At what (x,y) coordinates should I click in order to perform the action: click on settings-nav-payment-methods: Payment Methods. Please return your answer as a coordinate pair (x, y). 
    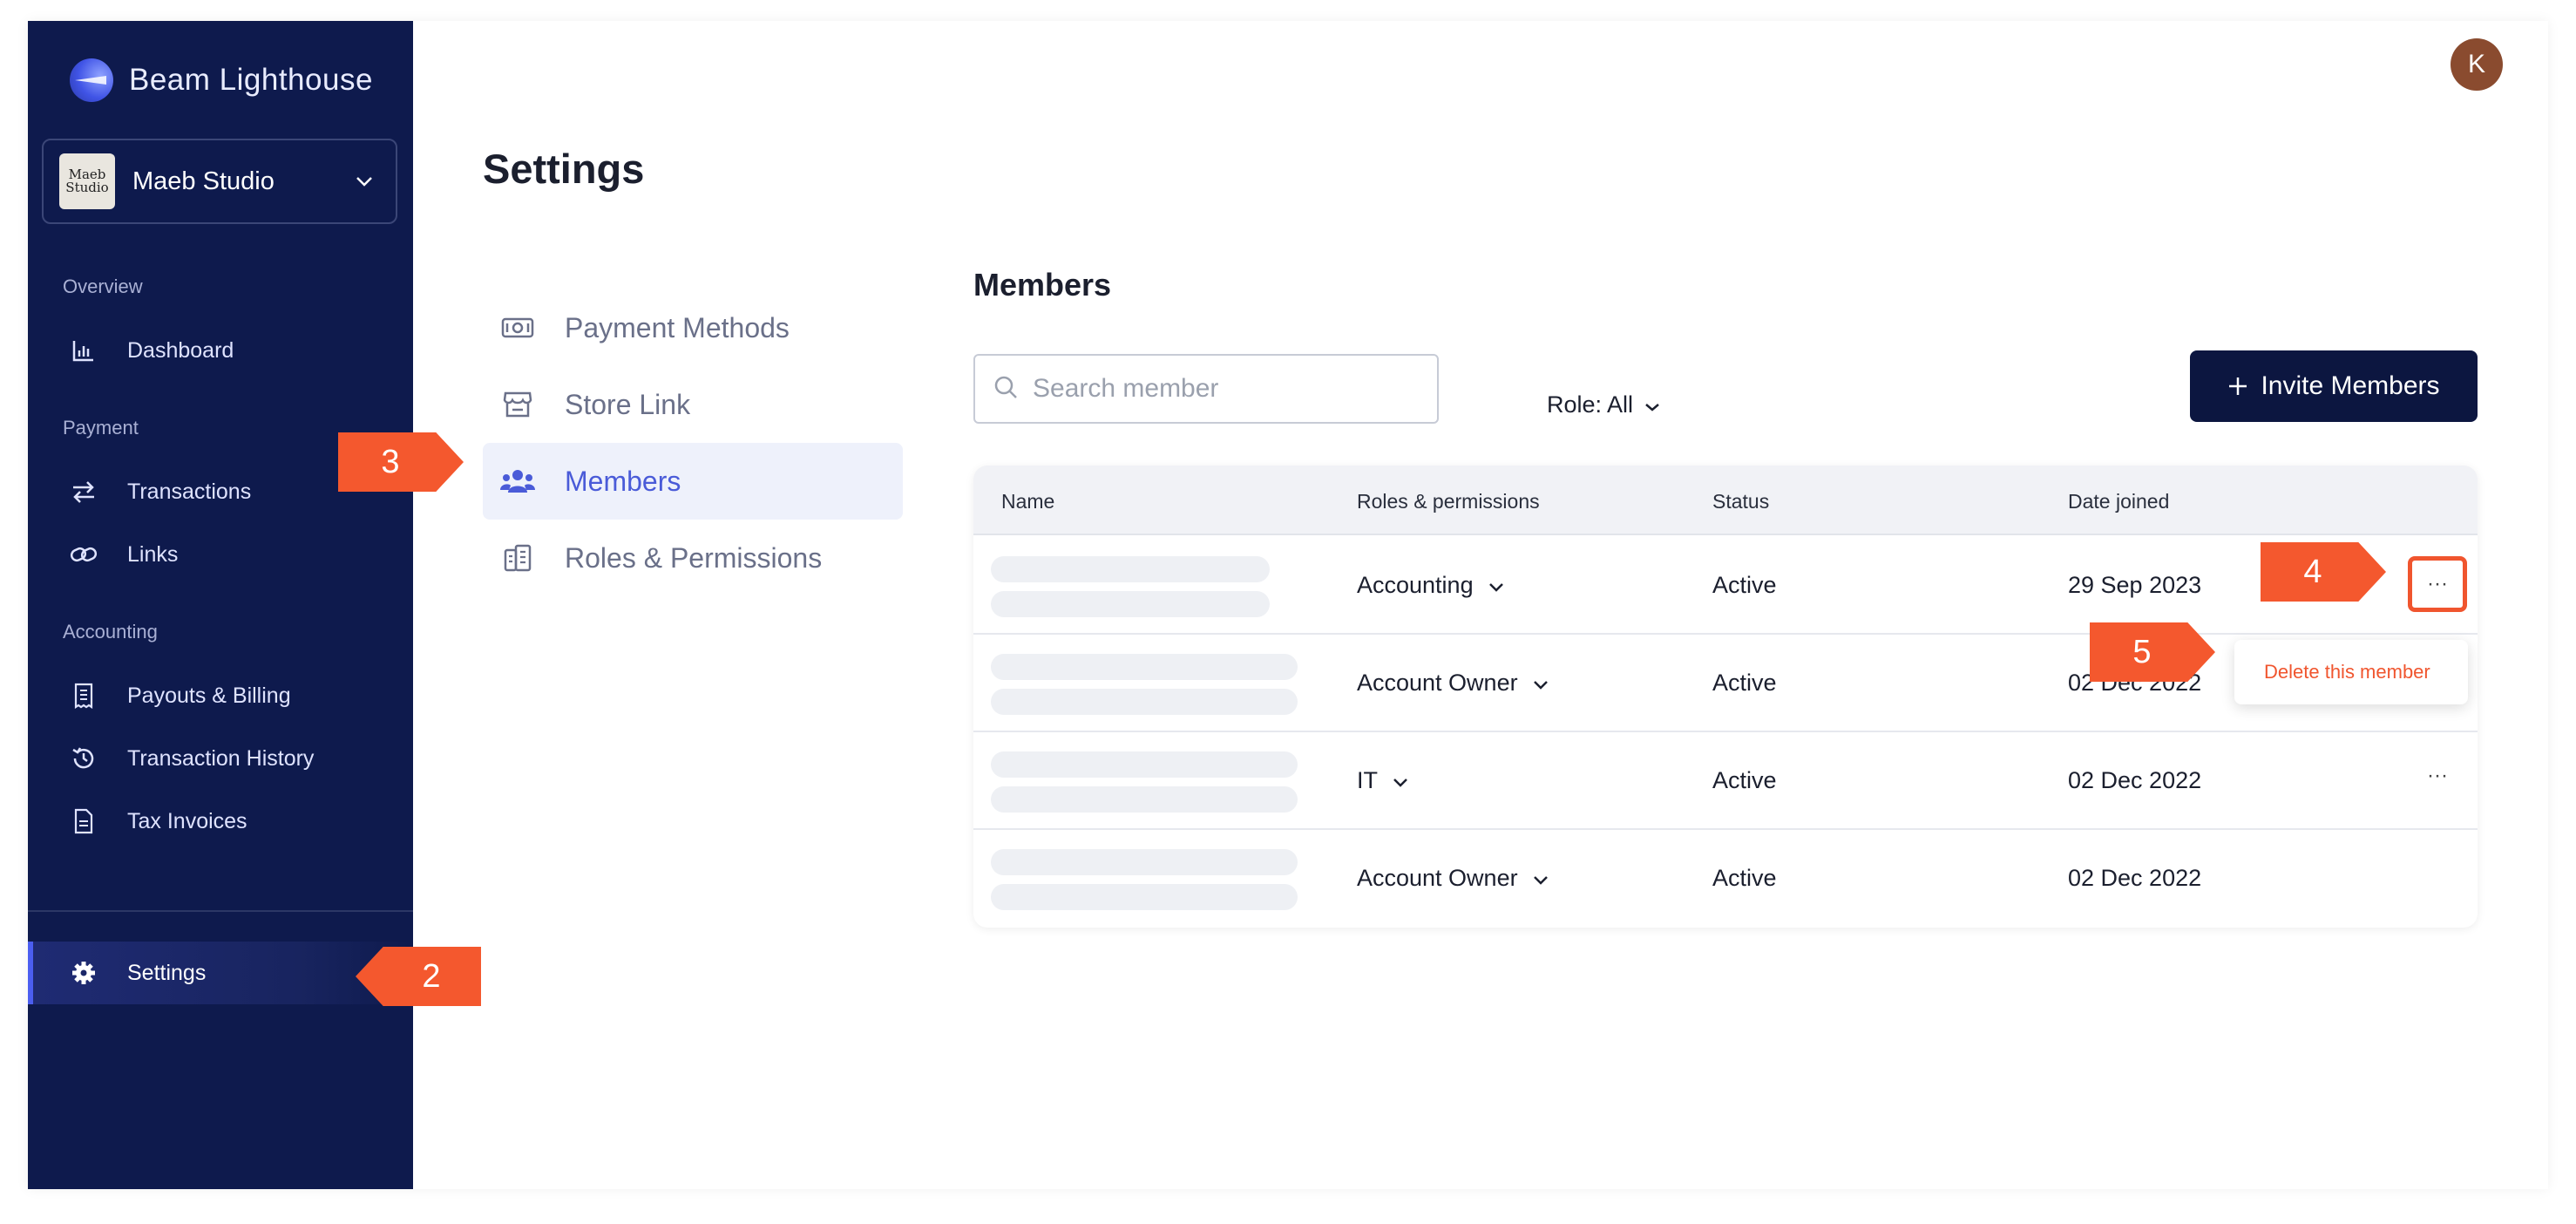
    Looking at the image, I should click on (693, 327).